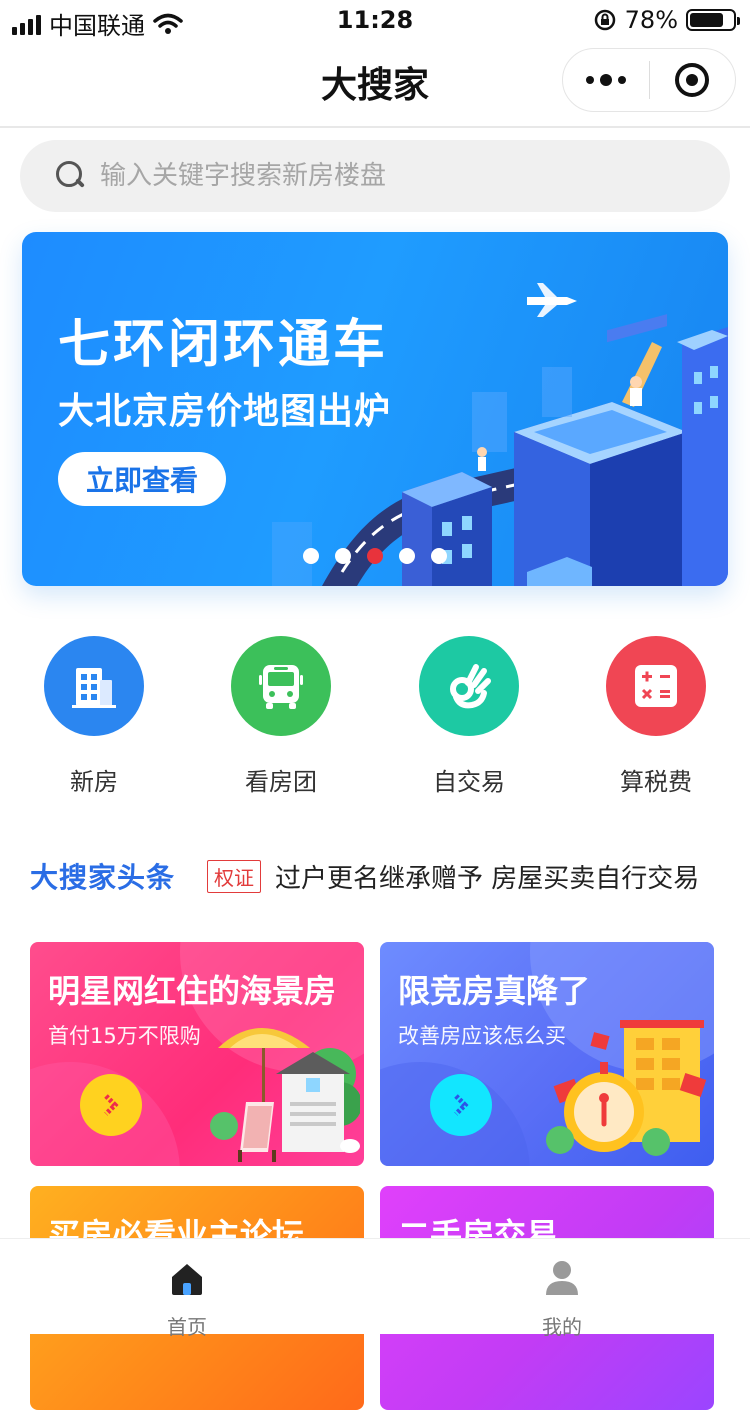 The width and height of the screenshot is (750, 1410). What do you see at coordinates (706, 20) in the screenshot?
I see `battery-fill` at bounding box center [706, 20].